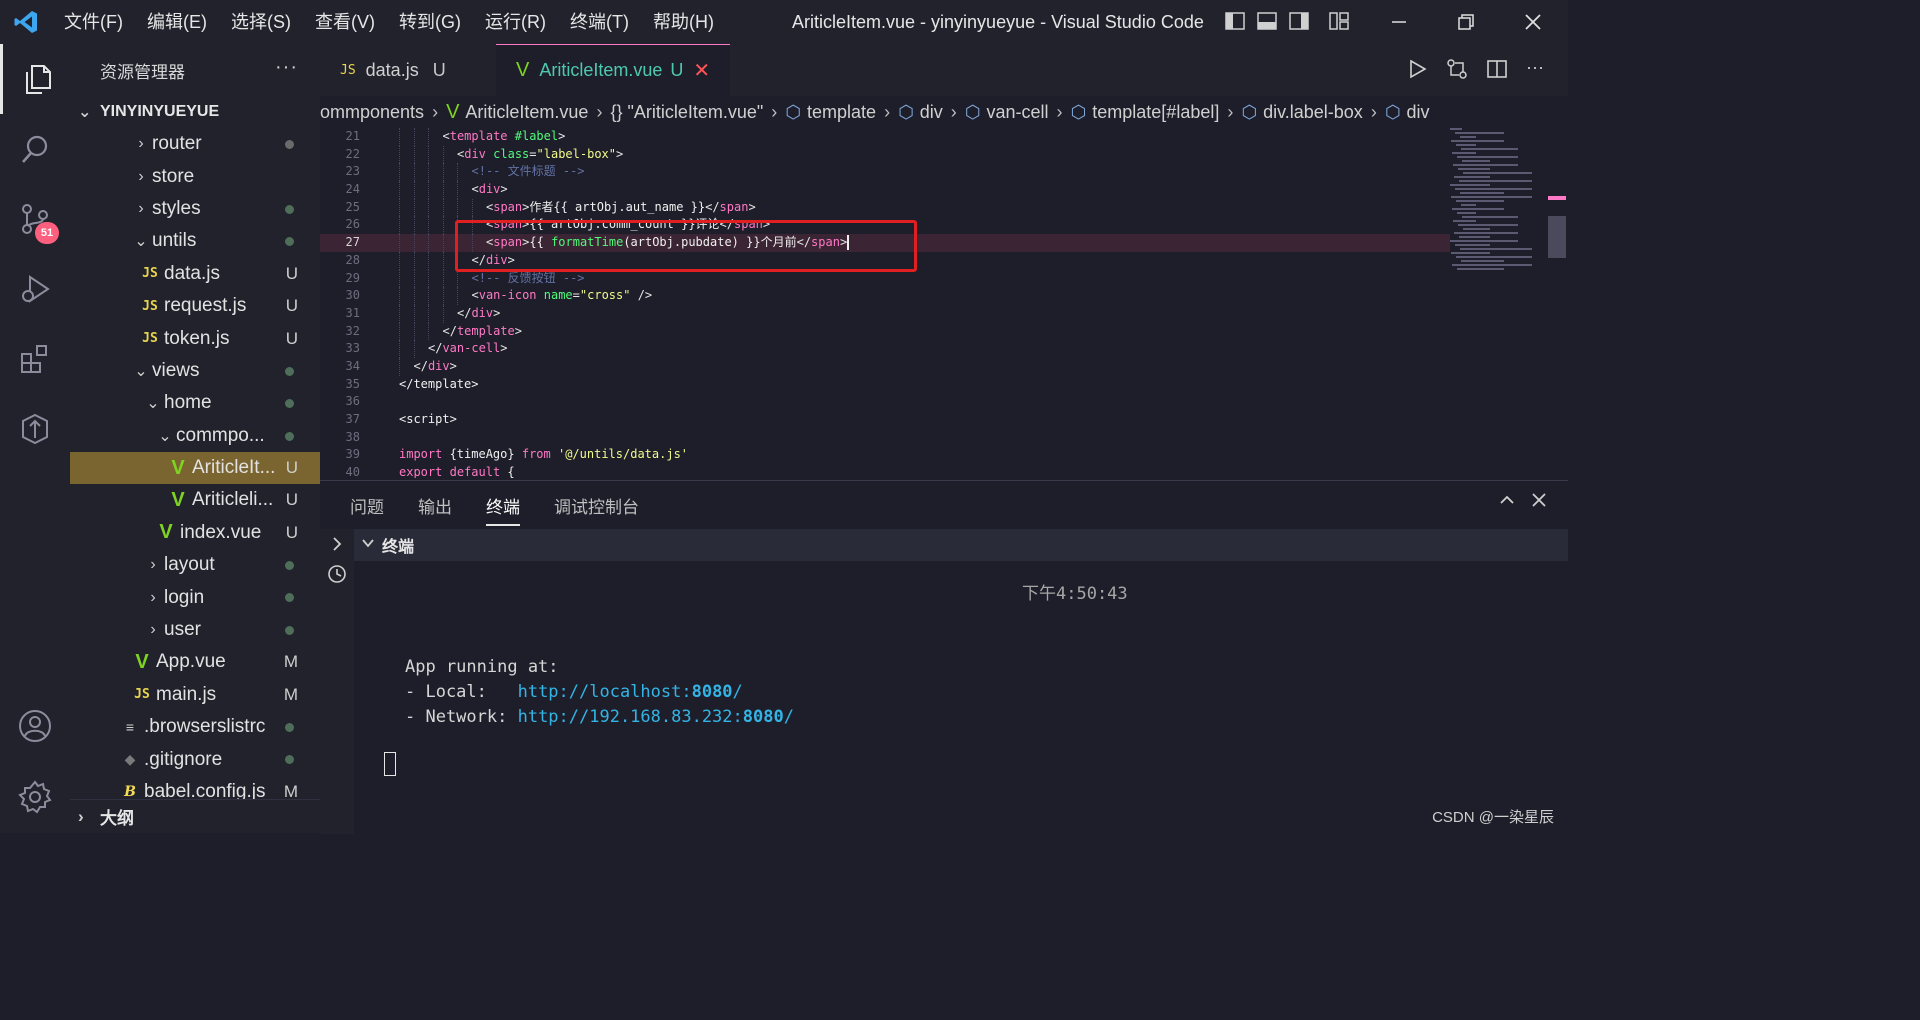 This screenshot has width=1920, height=1020. What do you see at coordinates (701, 70) in the screenshot?
I see `close-tab-icon: ✕` at bounding box center [701, 70].